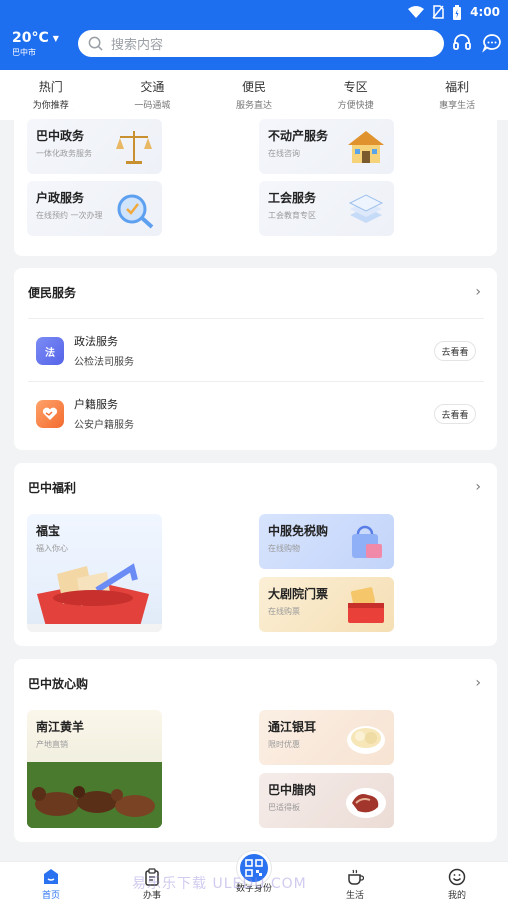  I want to click on nav-label: 首页, so click(50, 896).